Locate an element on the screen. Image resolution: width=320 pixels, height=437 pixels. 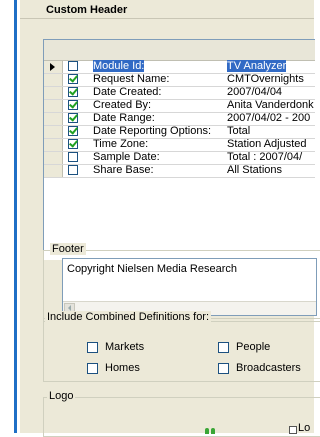
field-name: Date Created: is located at coordinates (127, 92).